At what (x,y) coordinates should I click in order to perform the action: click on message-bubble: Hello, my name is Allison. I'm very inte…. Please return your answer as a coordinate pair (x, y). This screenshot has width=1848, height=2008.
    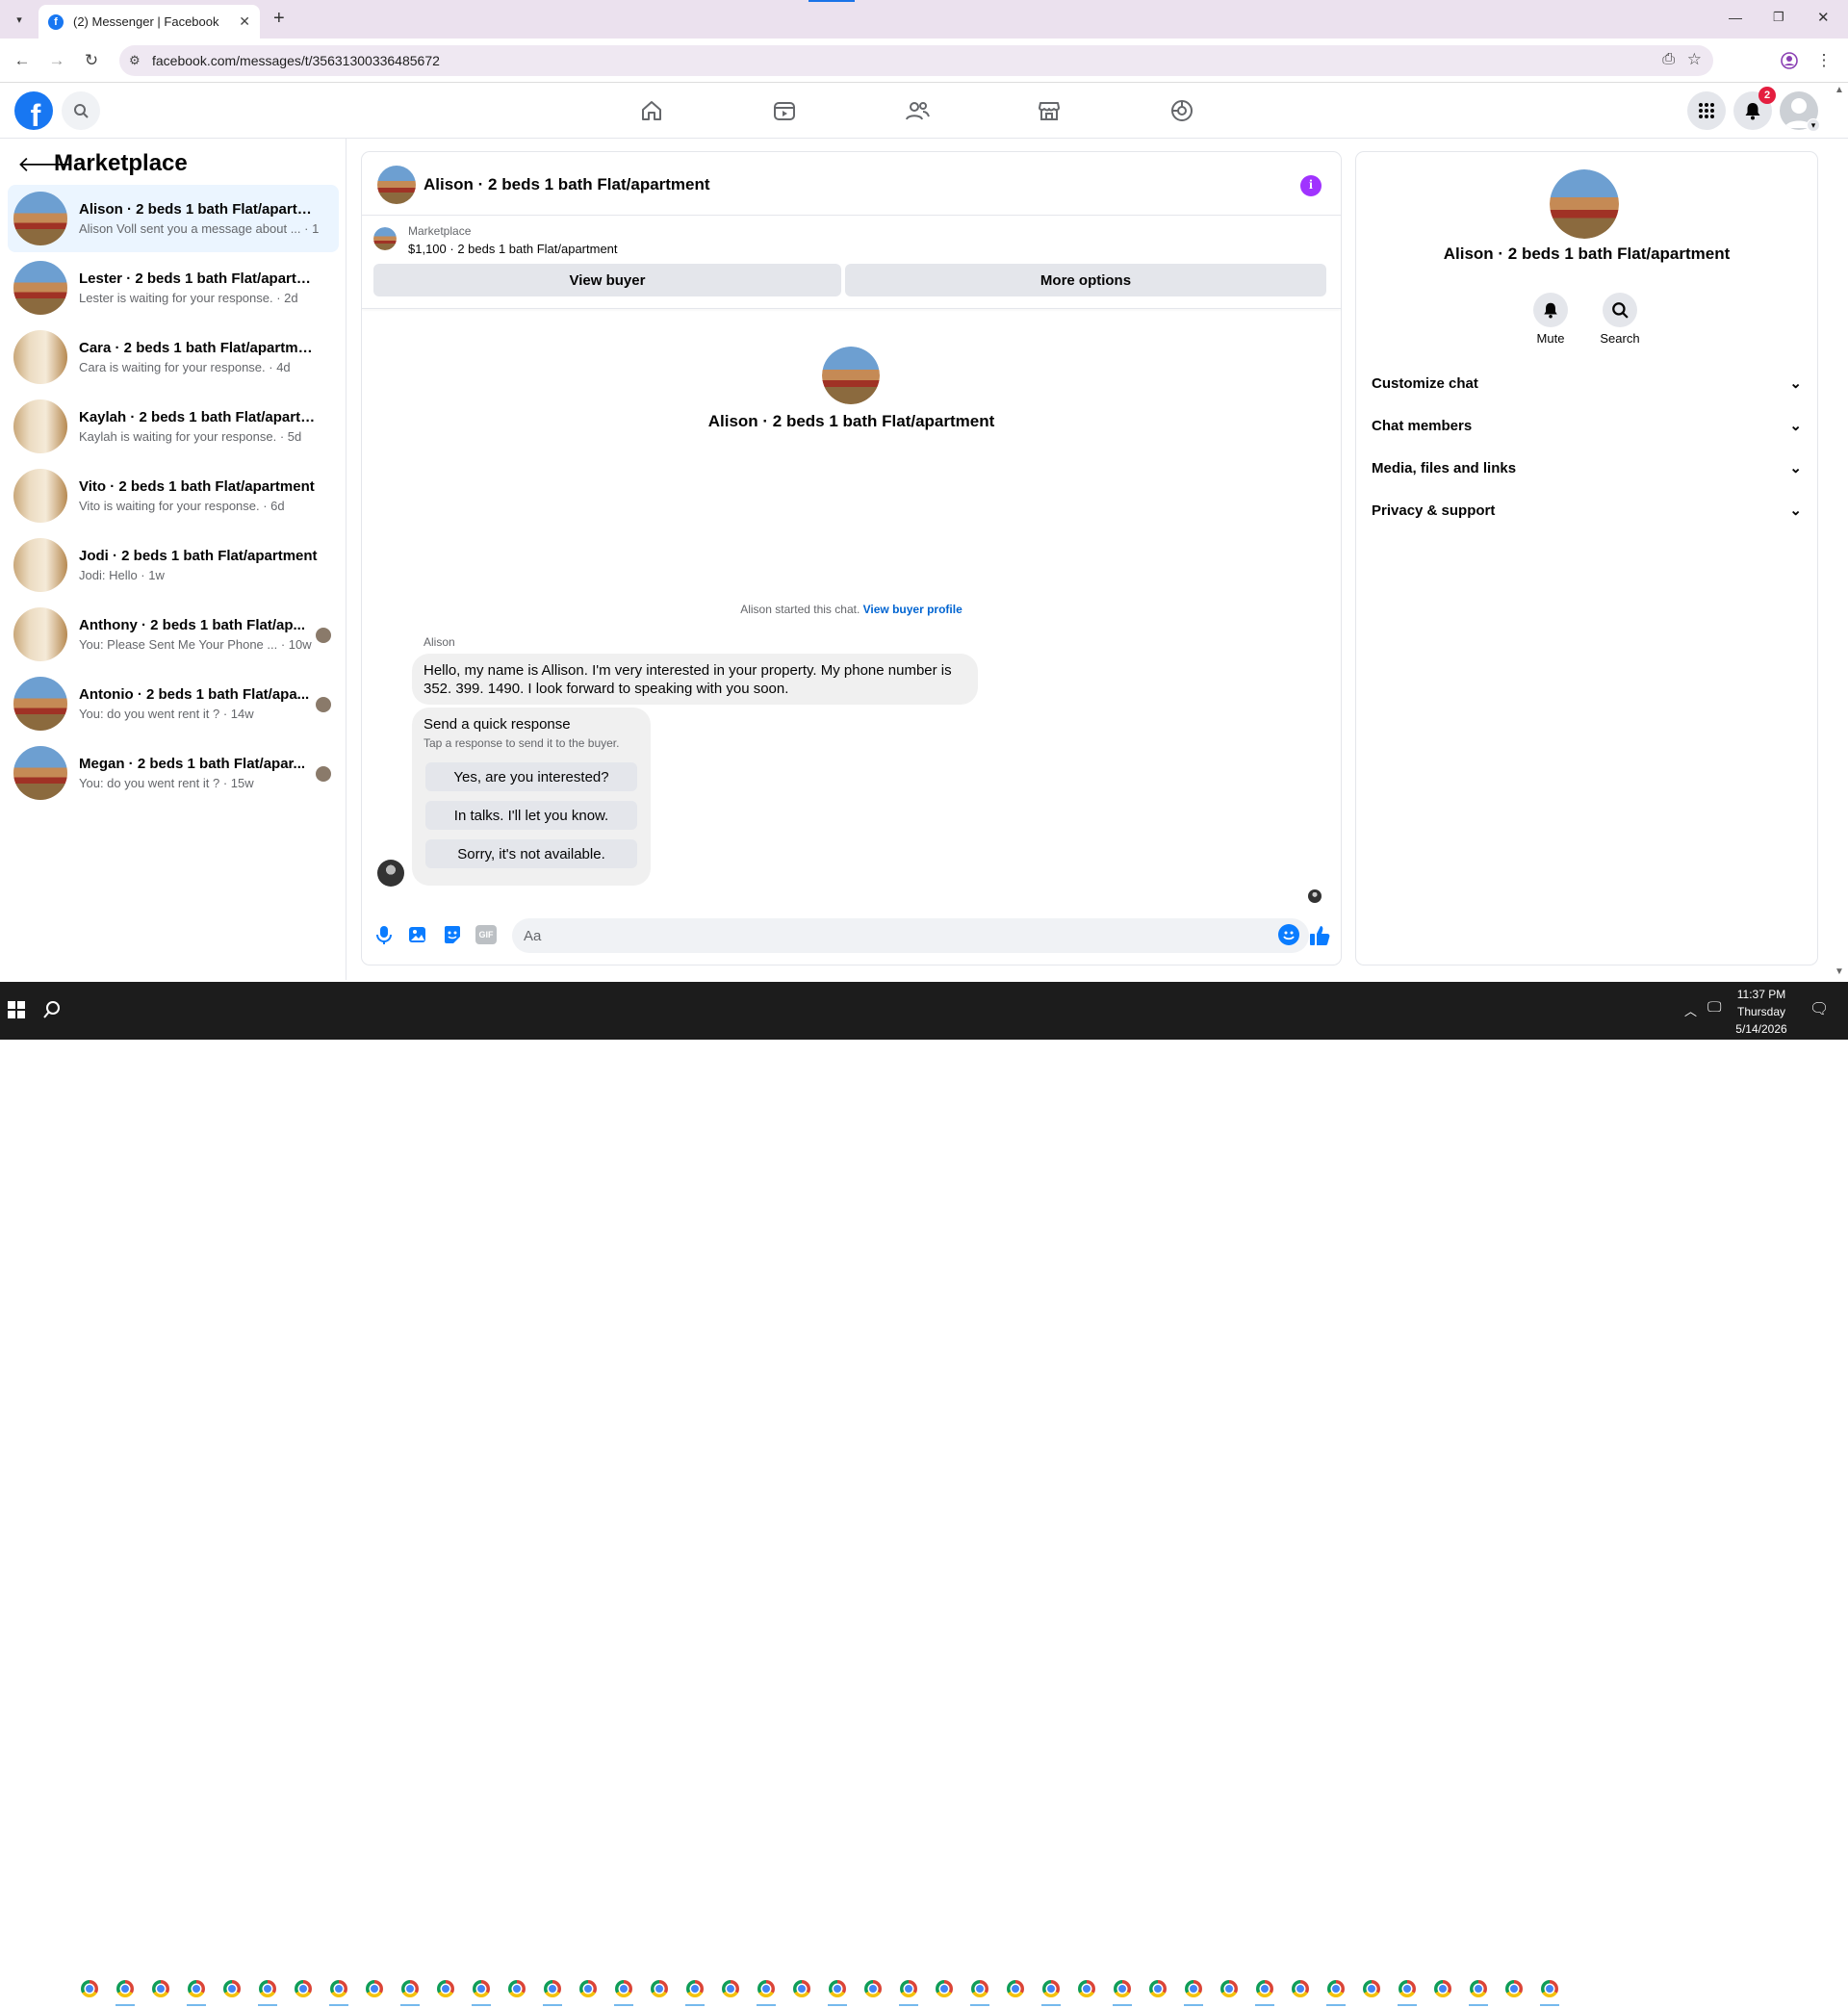
    Looking at the image, I should click on (695, 679).